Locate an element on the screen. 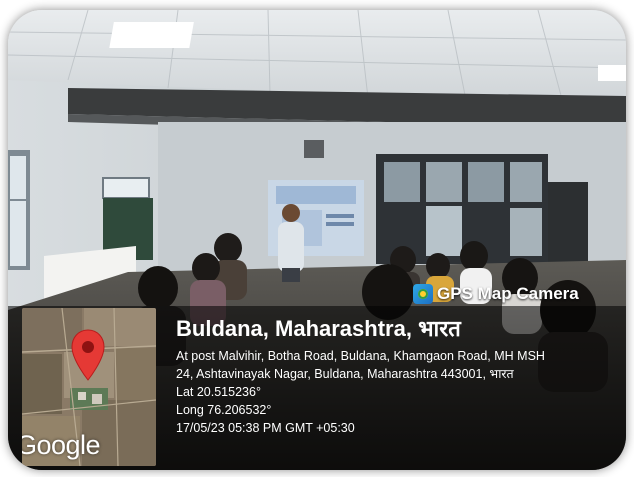 This screenshot has height=477, width=634. timestamp: 17/05/23 05:38 PM GMT +05:30 is located at coordinates (265, 428).